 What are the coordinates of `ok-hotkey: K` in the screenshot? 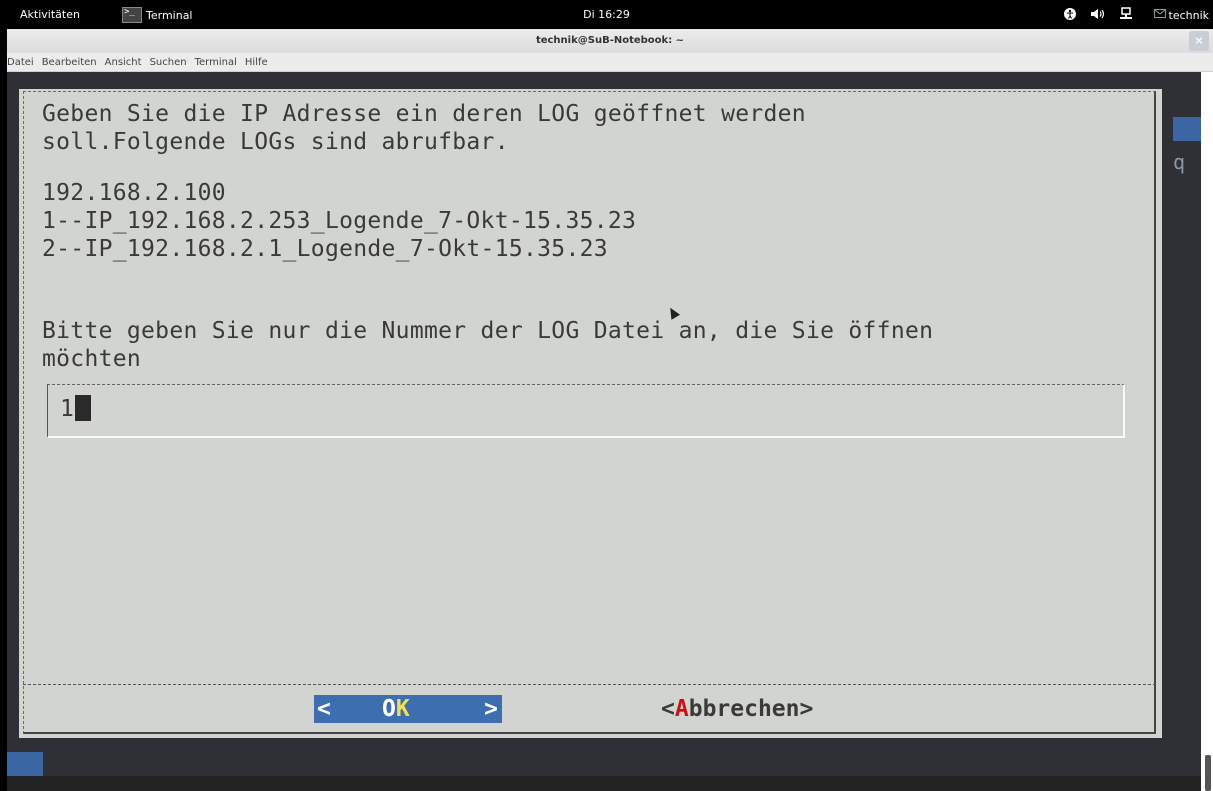 It's located at (402, 709).